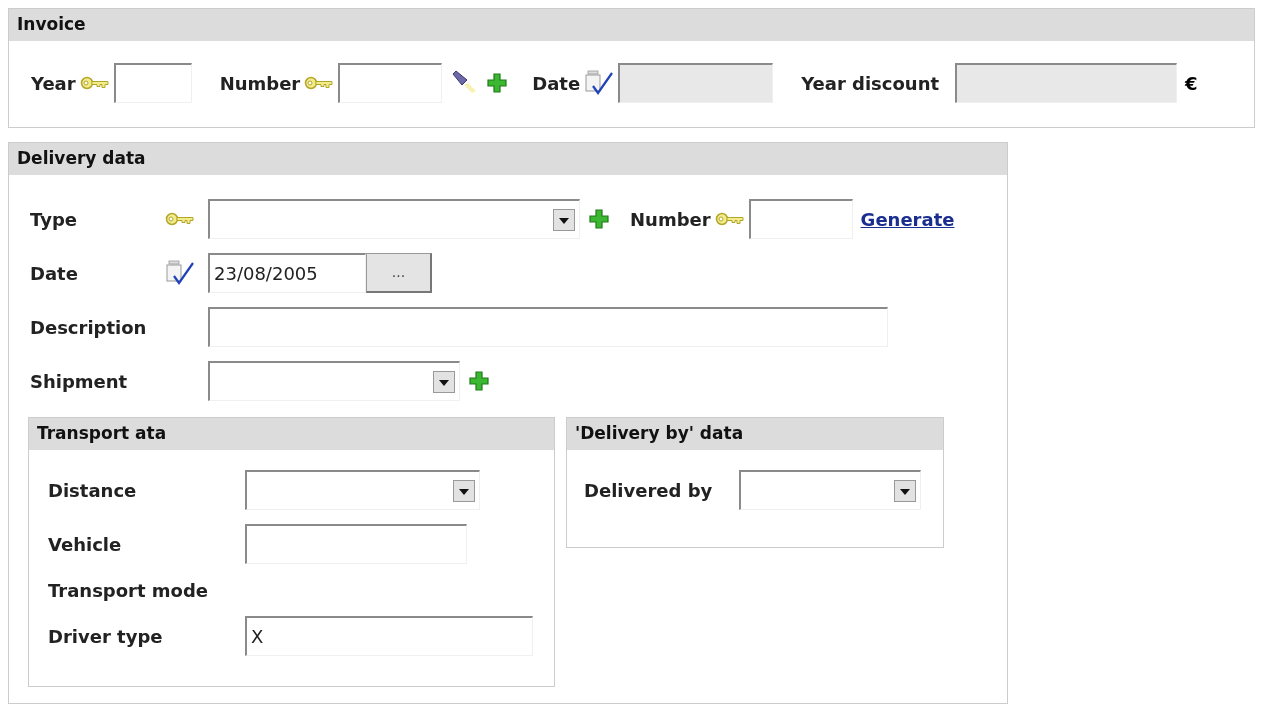  I want to click on field-label: Year, so click(53, 83).